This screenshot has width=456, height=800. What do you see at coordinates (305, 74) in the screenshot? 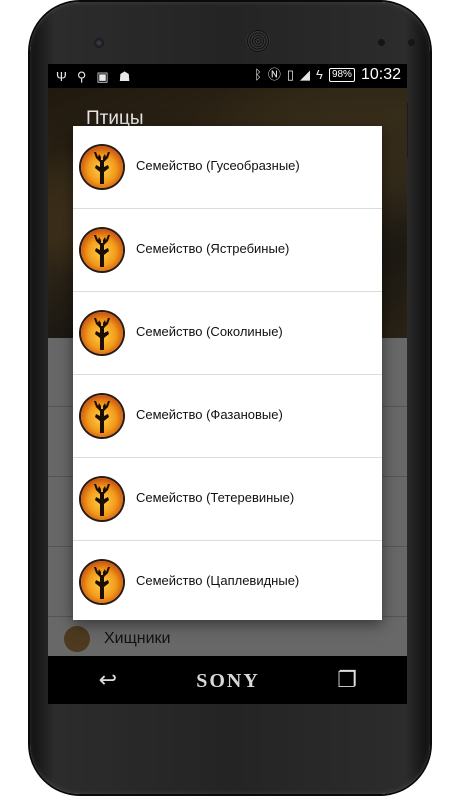
I see `signal-icon: ◢` at bounding box center [305, 74].